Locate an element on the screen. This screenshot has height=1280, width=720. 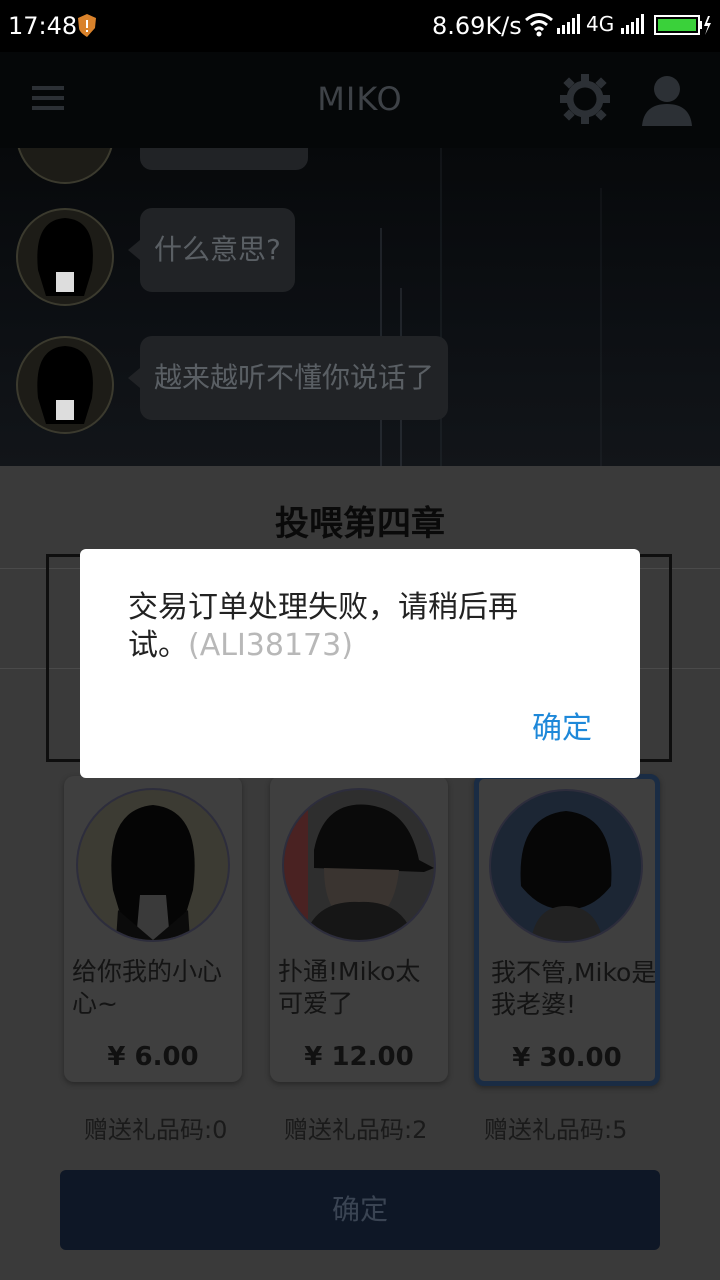
battery-icon is located at coordinates (682, 25).